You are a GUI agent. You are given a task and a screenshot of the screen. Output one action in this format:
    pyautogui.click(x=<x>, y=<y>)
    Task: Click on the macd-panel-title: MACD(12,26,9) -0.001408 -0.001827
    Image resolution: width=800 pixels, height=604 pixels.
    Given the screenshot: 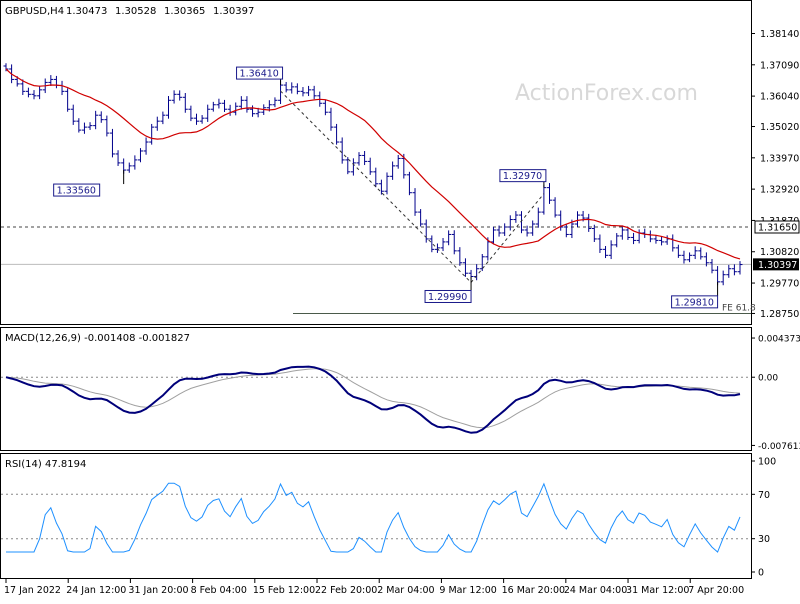 What is the action you would take?
    pyautogui.click(x=97, y=338)
    